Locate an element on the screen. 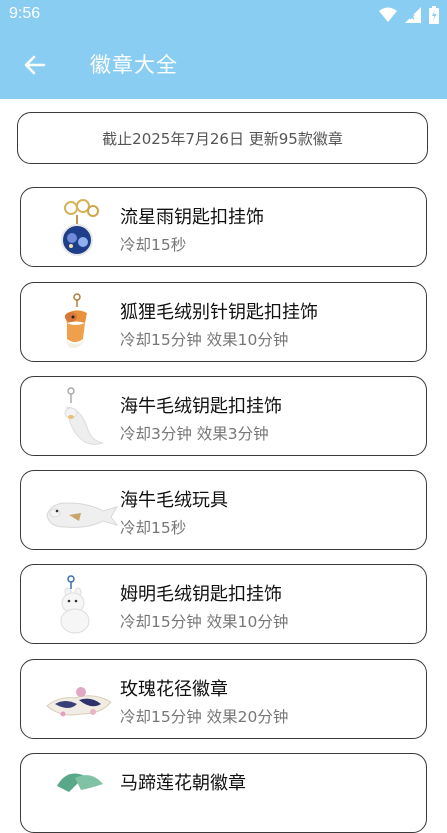 The width and height of the screenshot is (447, 833). app-bar: 徽章大全 is located at coordinates (223, 64).